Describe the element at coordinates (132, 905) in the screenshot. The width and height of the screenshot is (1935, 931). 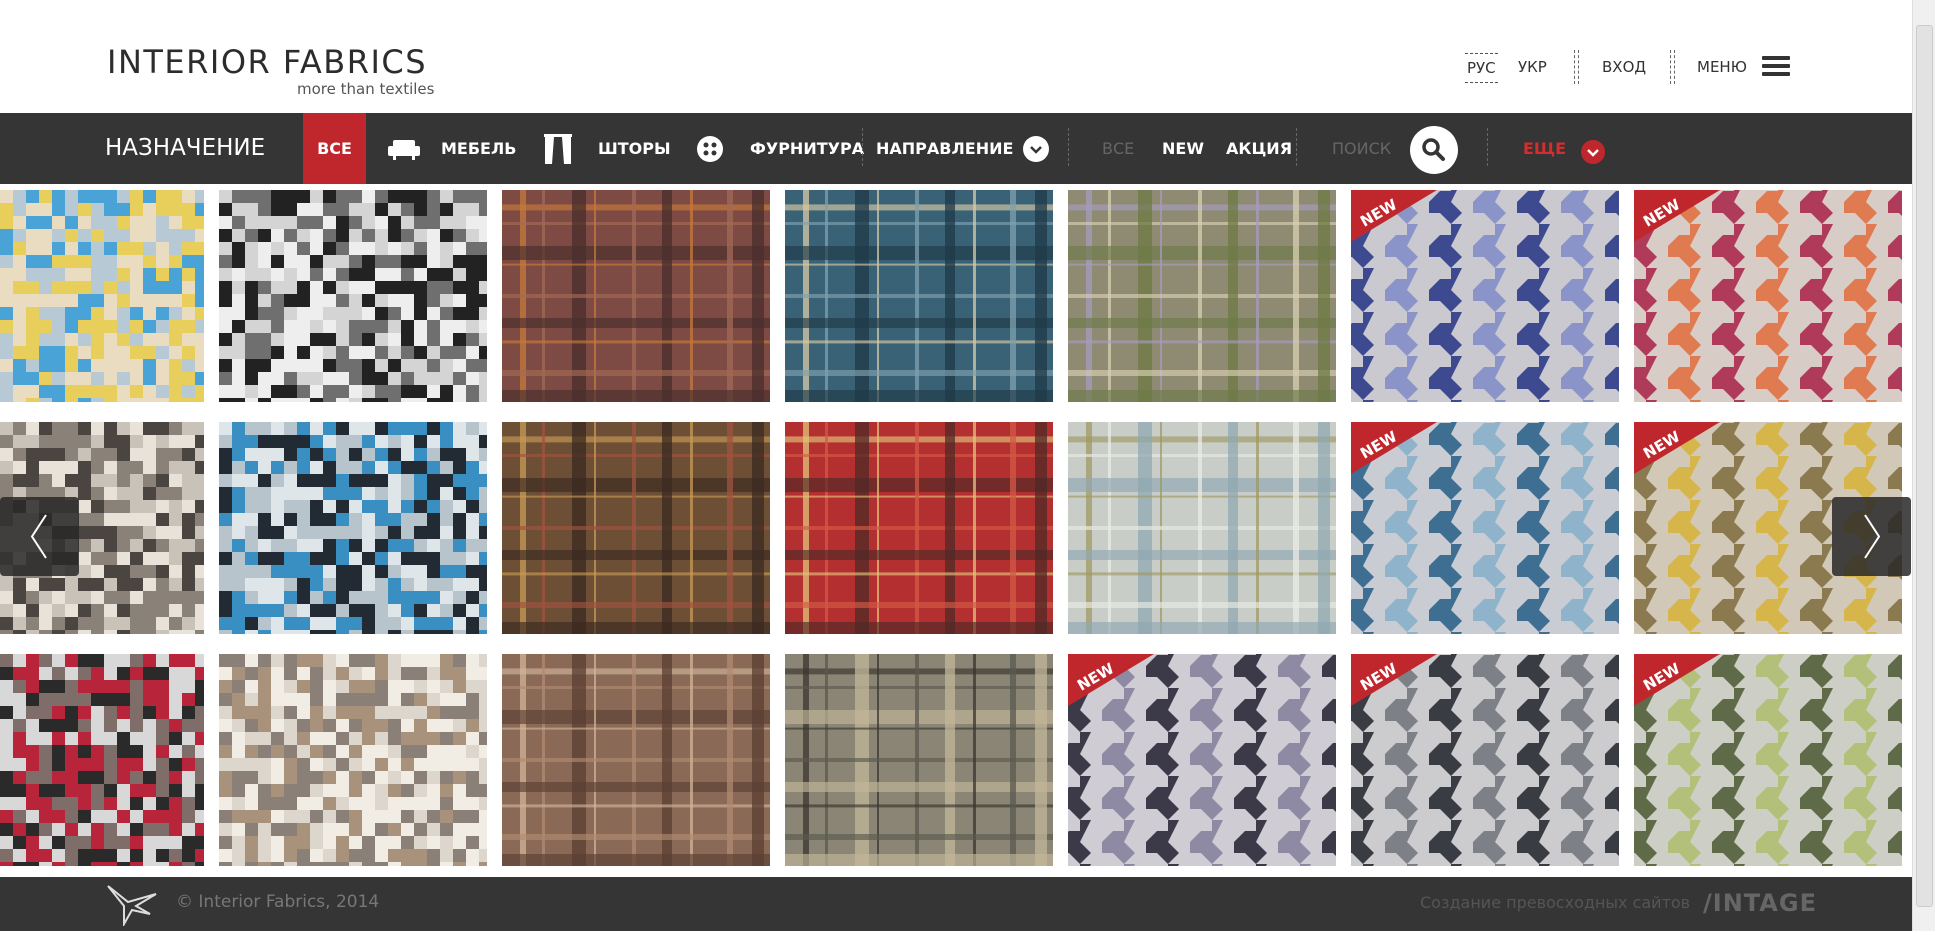
I see `bird-logo-icon` at that location.